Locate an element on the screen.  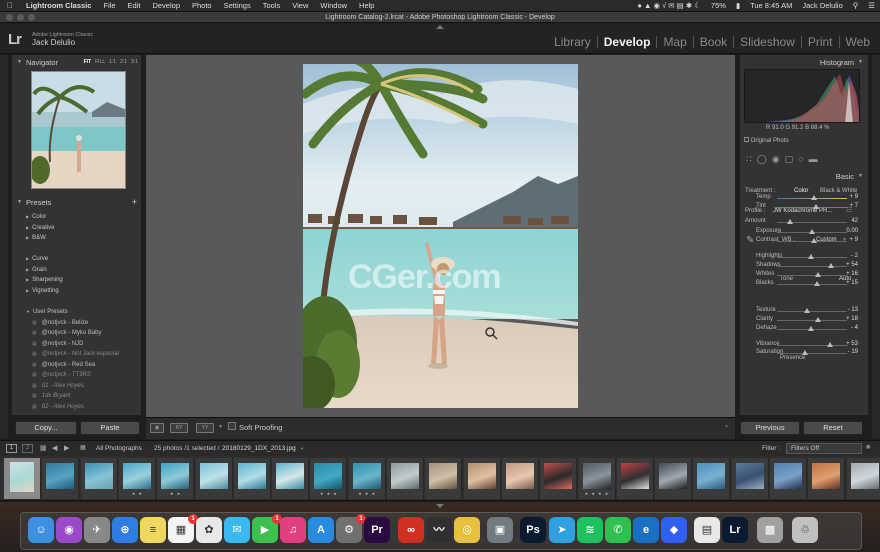
slider-value-highlights: - 2 is located at coordinates (854, 256).